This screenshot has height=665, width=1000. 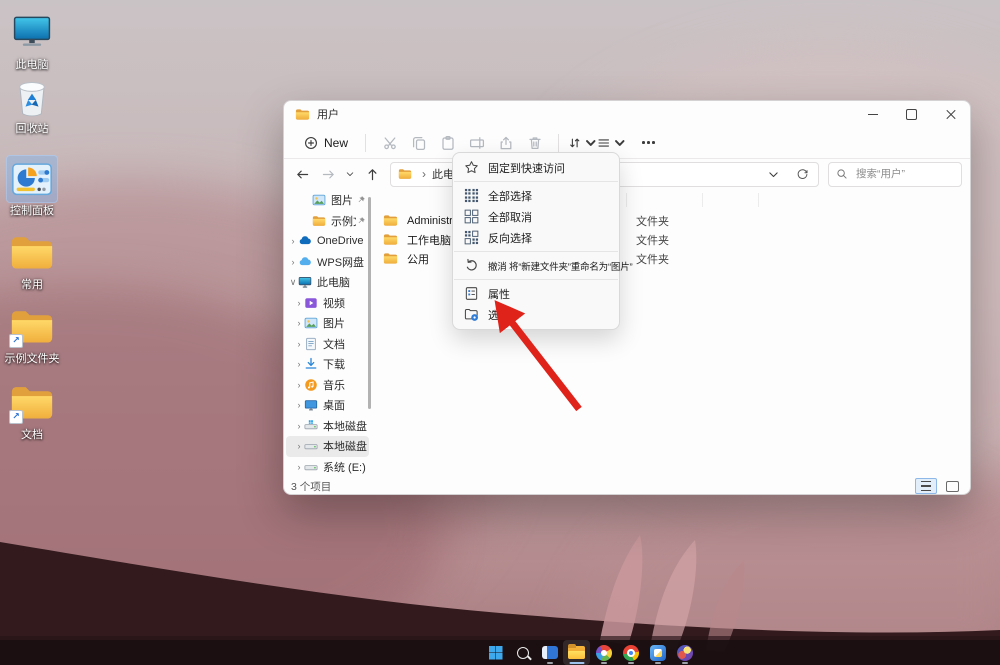 I want to click on refresh-icon, so click(x=802, y=174).